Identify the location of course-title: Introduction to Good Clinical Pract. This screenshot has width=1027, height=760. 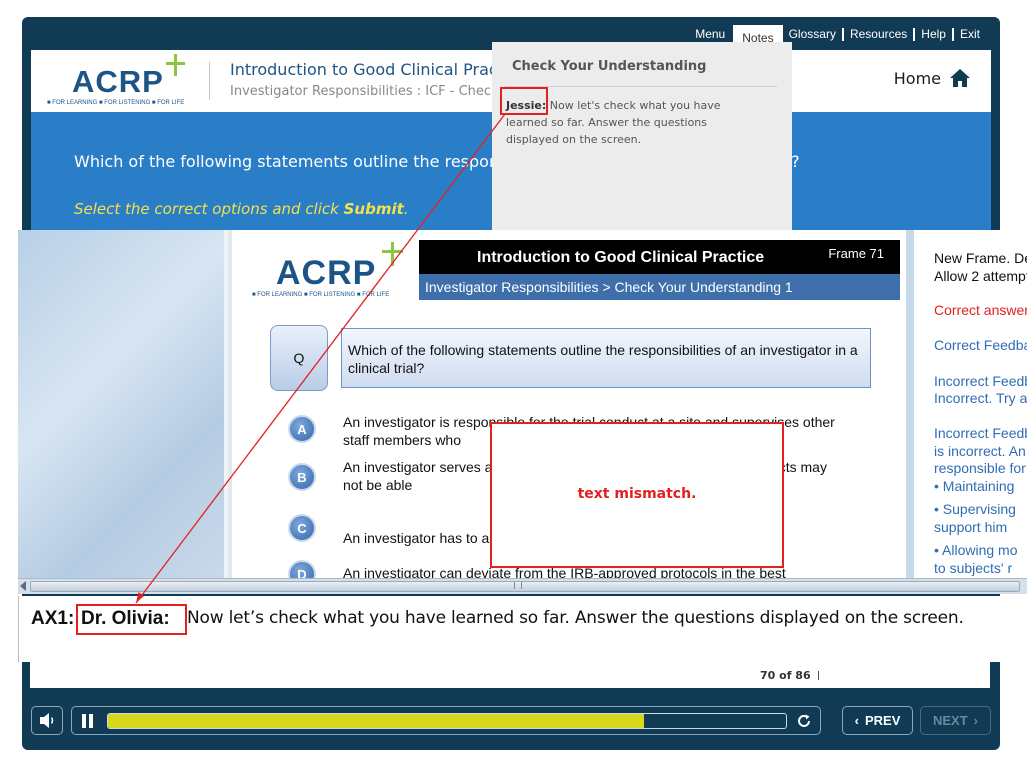
(367, 69).